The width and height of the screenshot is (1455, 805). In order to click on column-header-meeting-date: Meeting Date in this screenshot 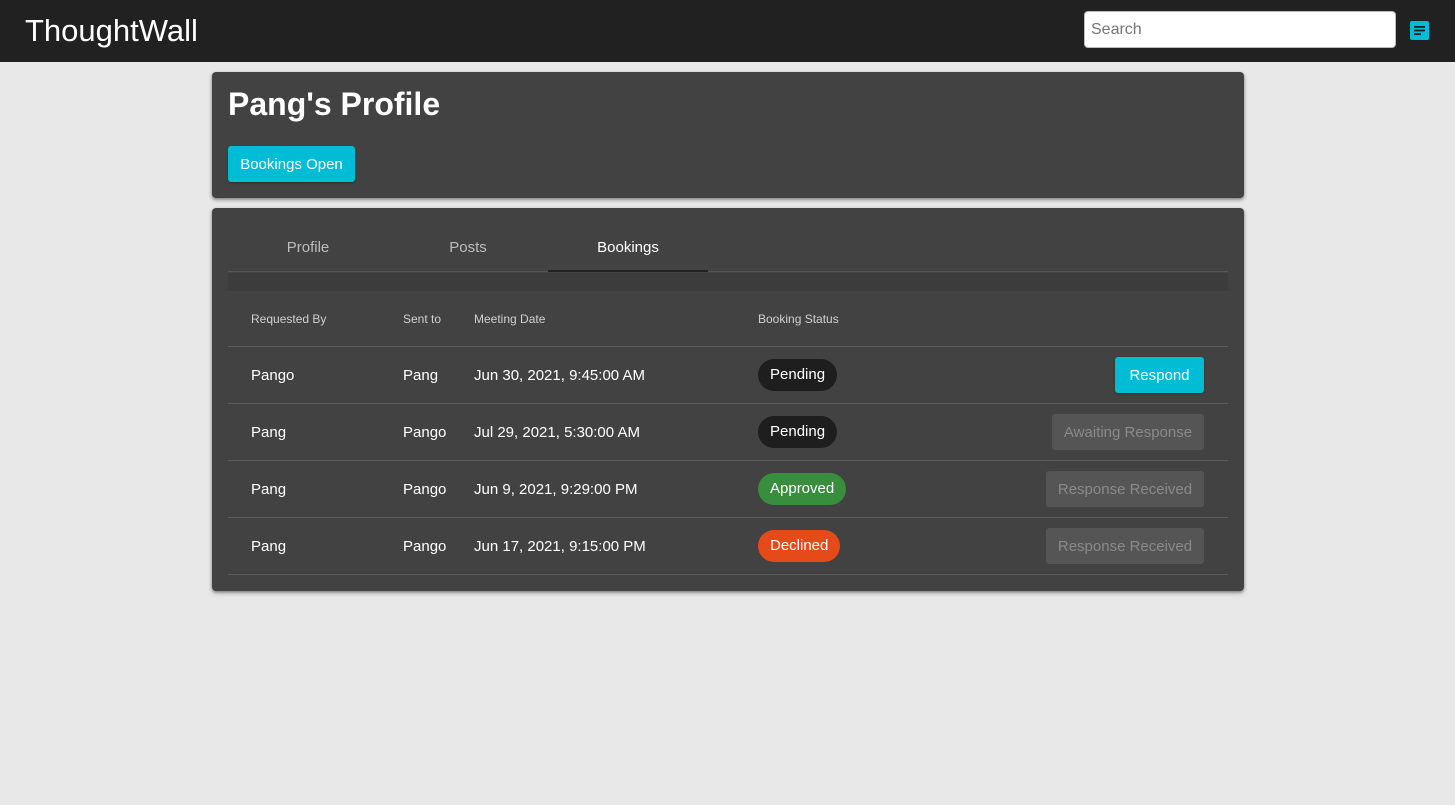, I will do `click(510, 319)`.